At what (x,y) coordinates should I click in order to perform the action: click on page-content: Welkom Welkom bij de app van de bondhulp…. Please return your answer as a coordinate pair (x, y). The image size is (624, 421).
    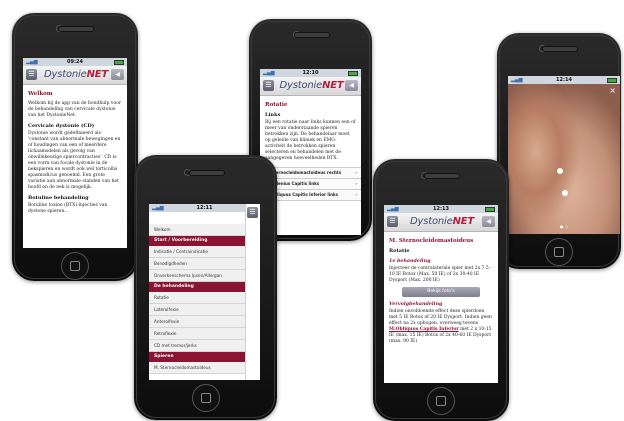
    Looking at the image, I should click on (75, 153).